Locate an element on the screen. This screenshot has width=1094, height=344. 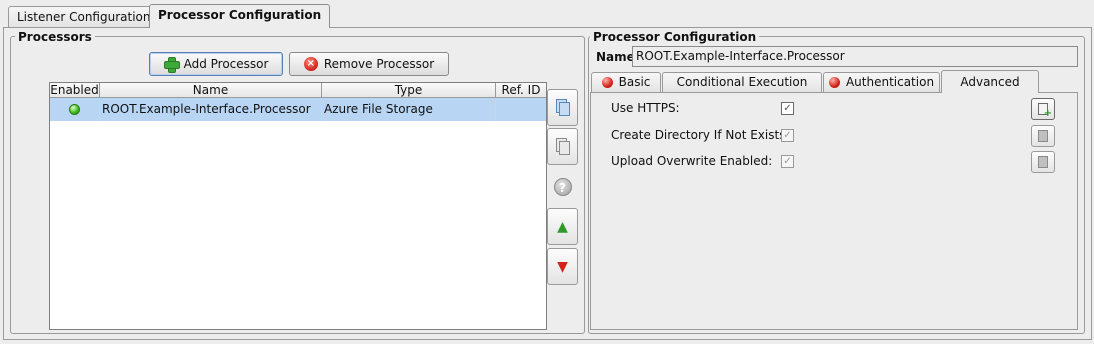
column-header-ref-id: Ref. ID is located at coordinates (521, 90).